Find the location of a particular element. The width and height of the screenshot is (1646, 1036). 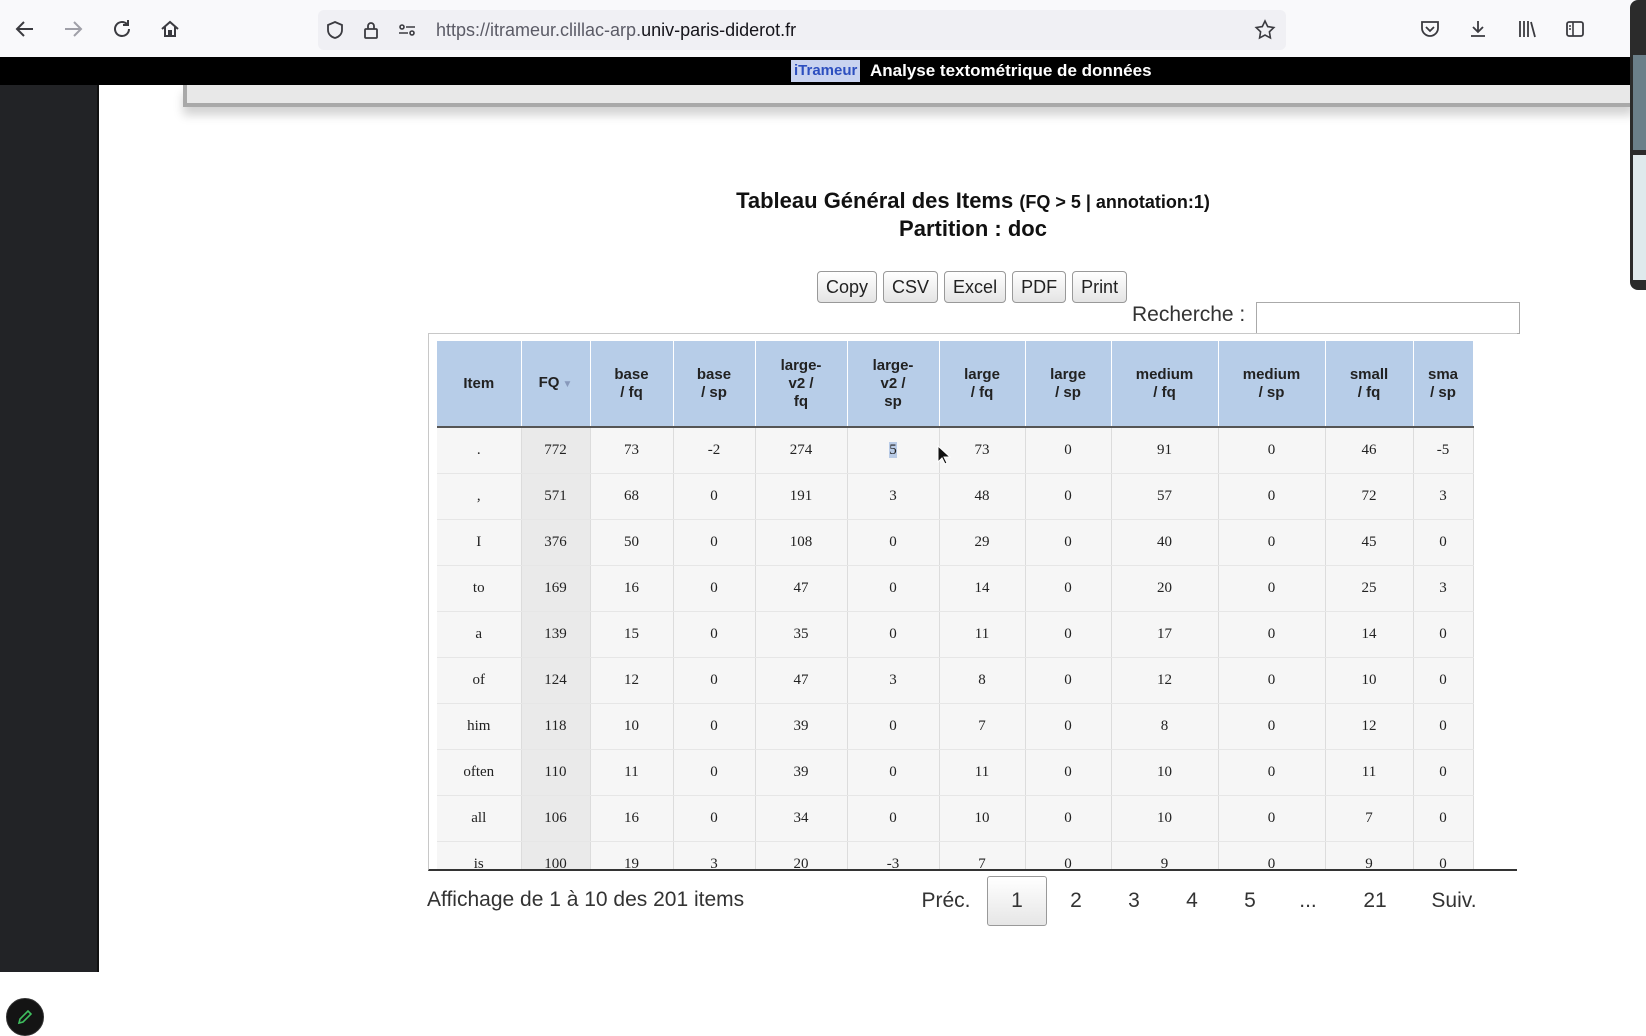

csv-button: CSV is located at coordinates (911, 287).